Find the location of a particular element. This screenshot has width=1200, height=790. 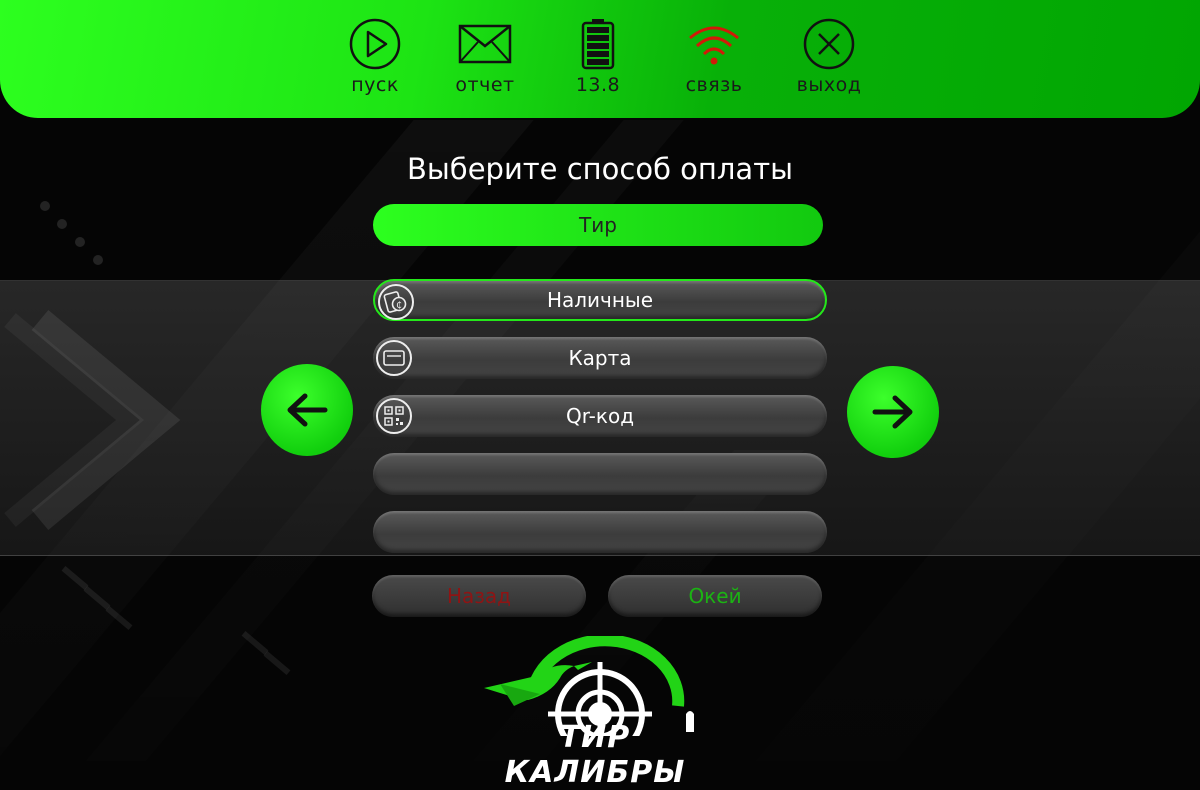

brand-logo: ТИР КАЛИБРЫ is located at coordinates (595, 713).